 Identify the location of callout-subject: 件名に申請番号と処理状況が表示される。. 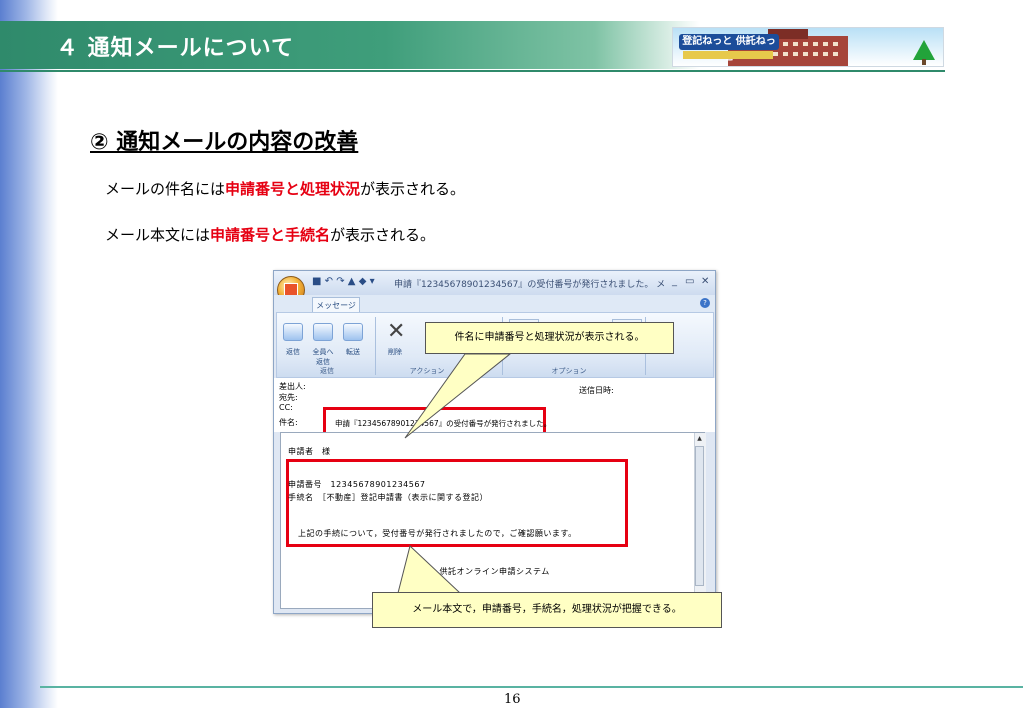
(549, 338).